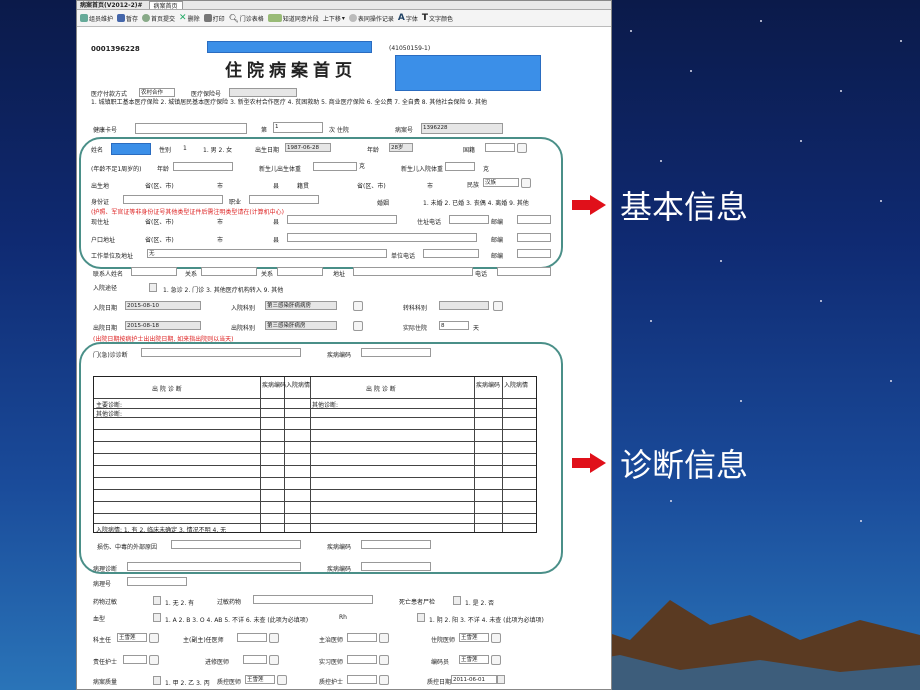 This screenshot has height=690, width=920. What do you see at coordinates (740, 645) in the screenshot?
I see `mountain-silhouette` at bounding box center [740, 645].